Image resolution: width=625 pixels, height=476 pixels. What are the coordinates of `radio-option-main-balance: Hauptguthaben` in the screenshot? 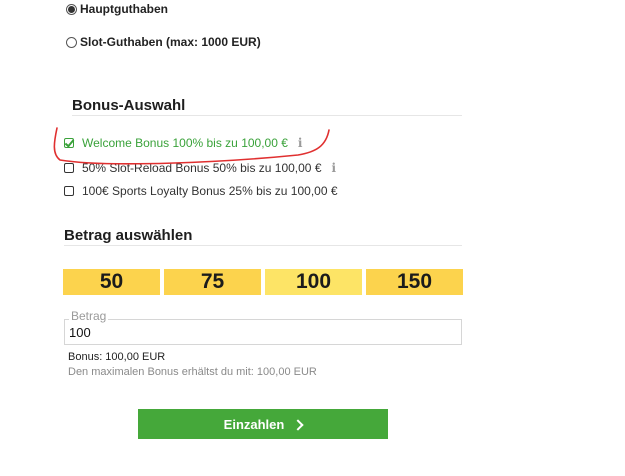 It's located at (117, 9).